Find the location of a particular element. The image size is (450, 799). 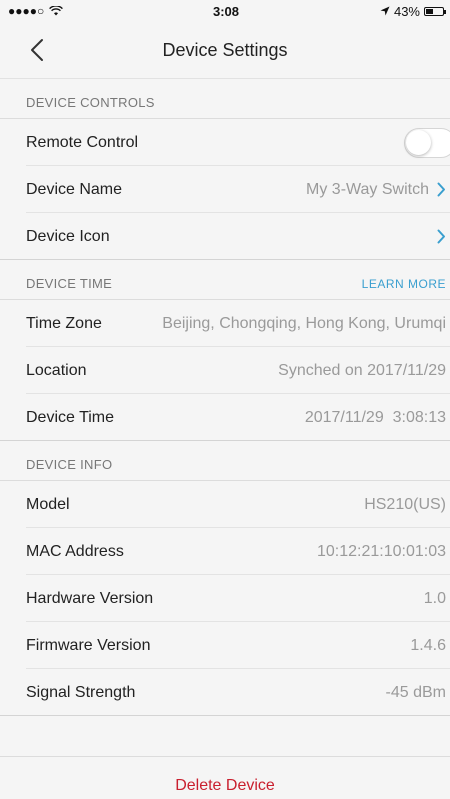

section-header-device-info: DEVICE INFO is located at coordinates (225, 461).